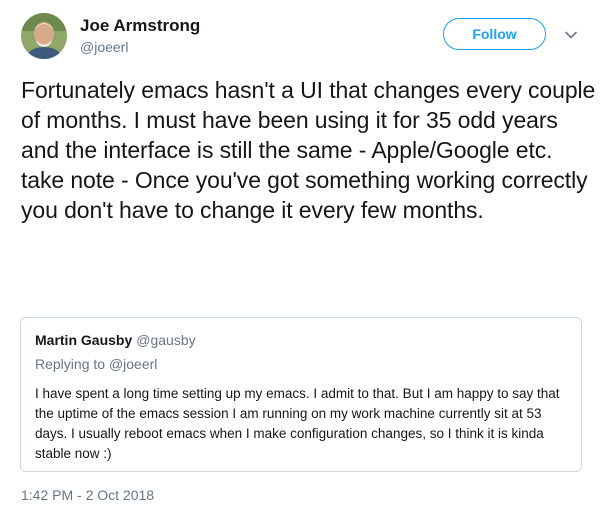  I want to click on avatar, so click(44, 36).